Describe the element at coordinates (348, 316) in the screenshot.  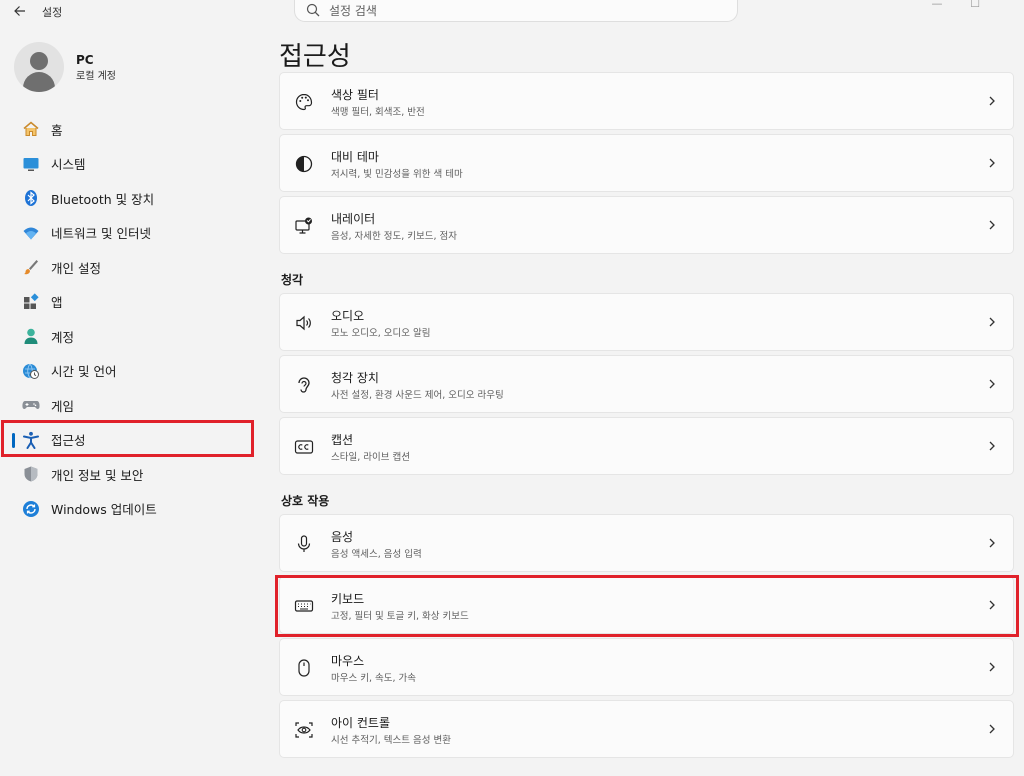
I see `card-title: 오디오` at that location.